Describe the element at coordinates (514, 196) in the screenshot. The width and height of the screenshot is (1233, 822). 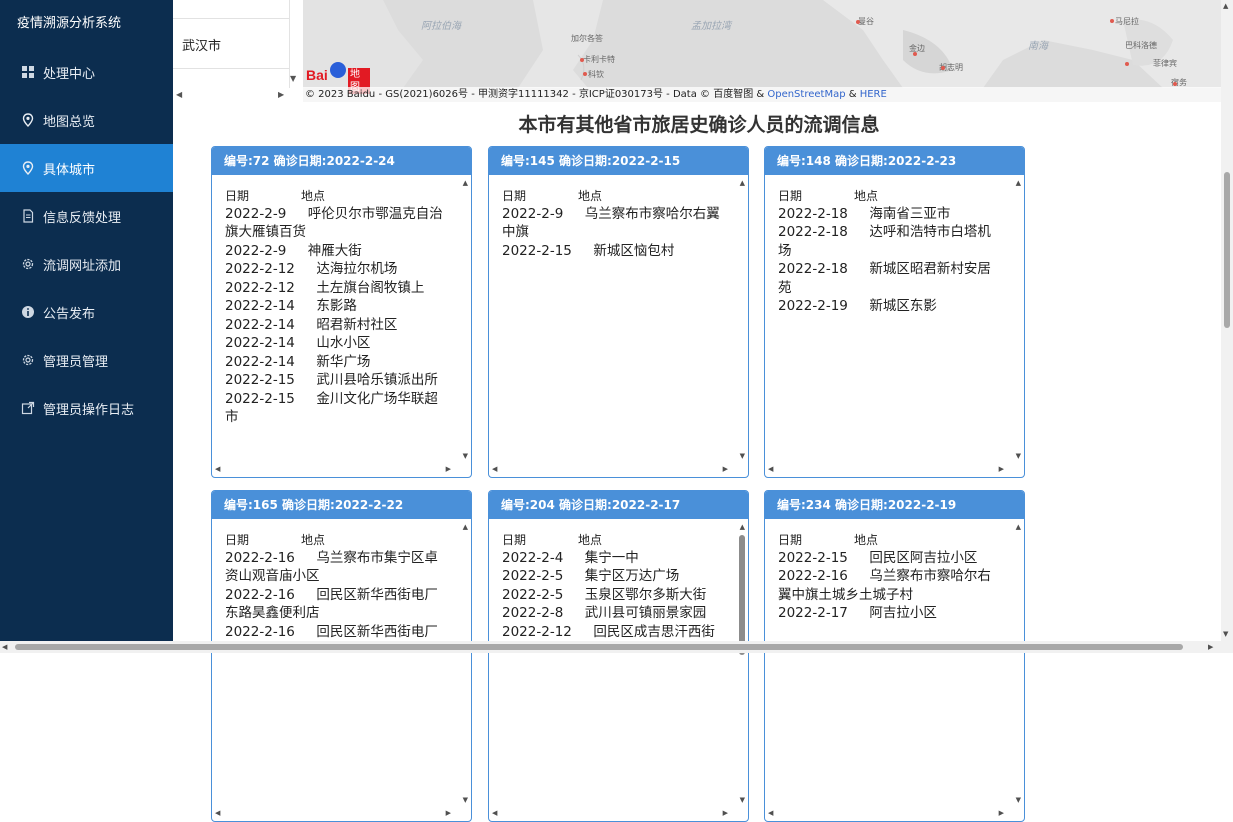
I see `date-column-header: 日期` at that location.